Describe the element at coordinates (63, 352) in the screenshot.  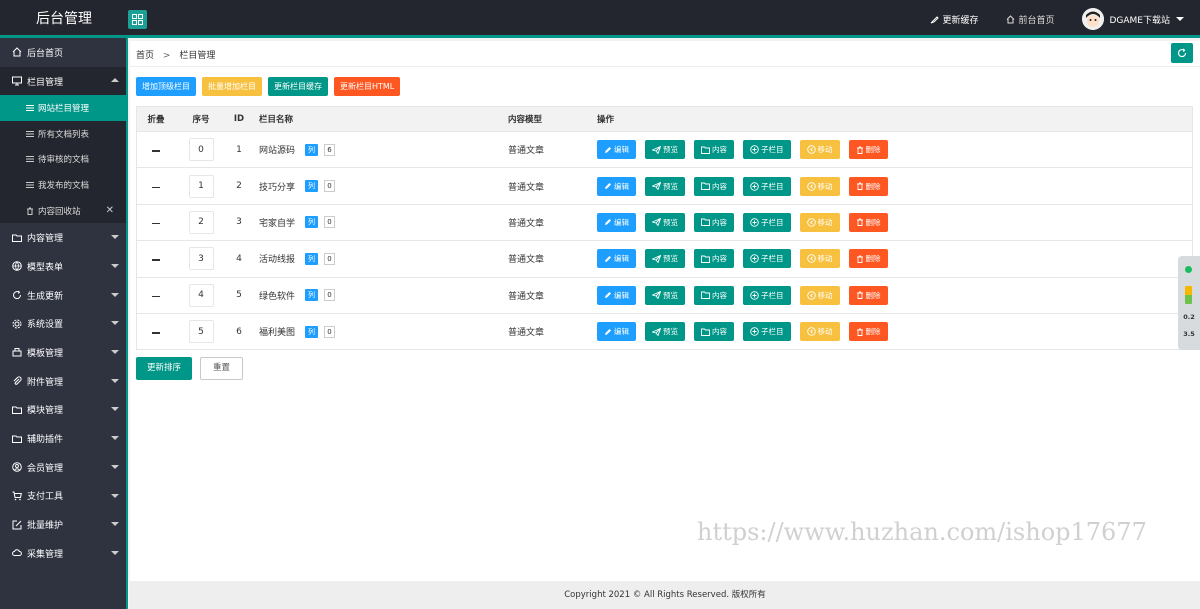
I see `sidebar-item-templates: 模板管理` at that location.